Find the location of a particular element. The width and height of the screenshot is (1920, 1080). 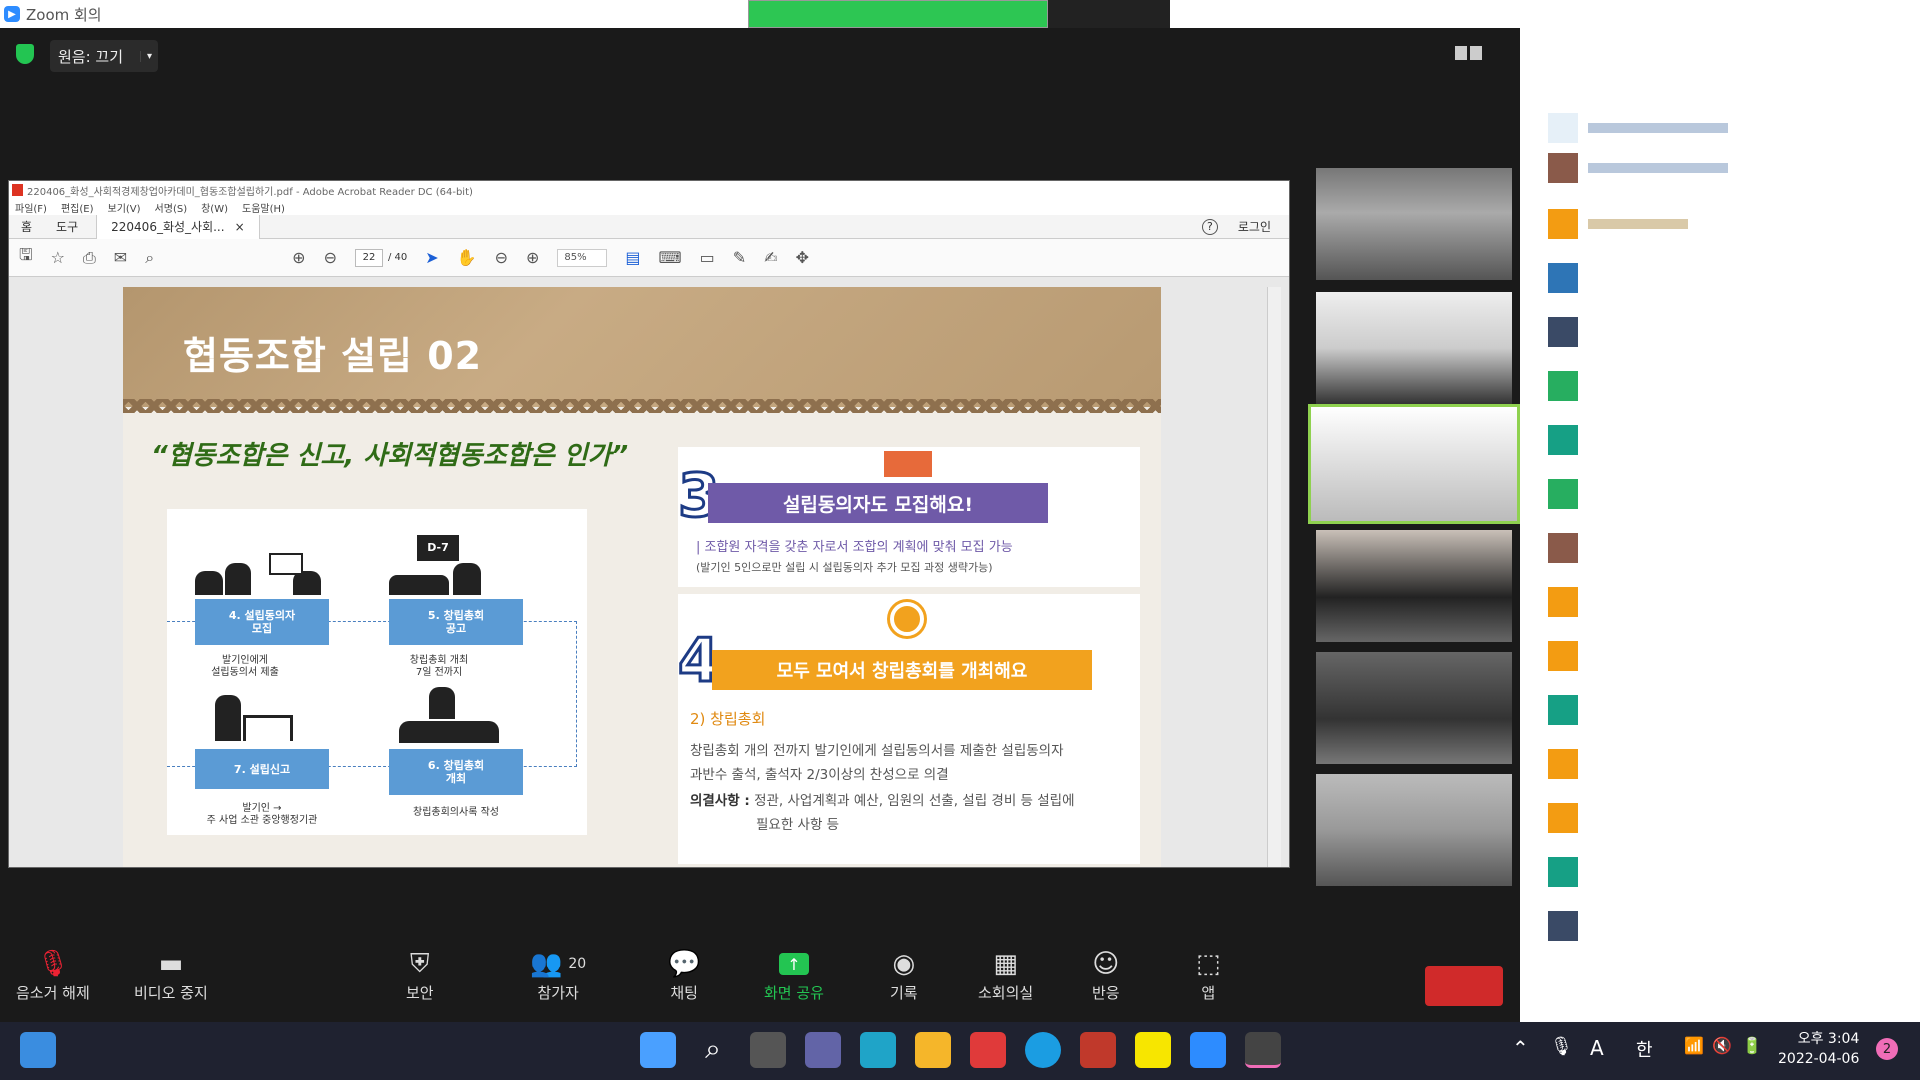

ime-indicator: 한 is located at coordinates (1644, 1049).